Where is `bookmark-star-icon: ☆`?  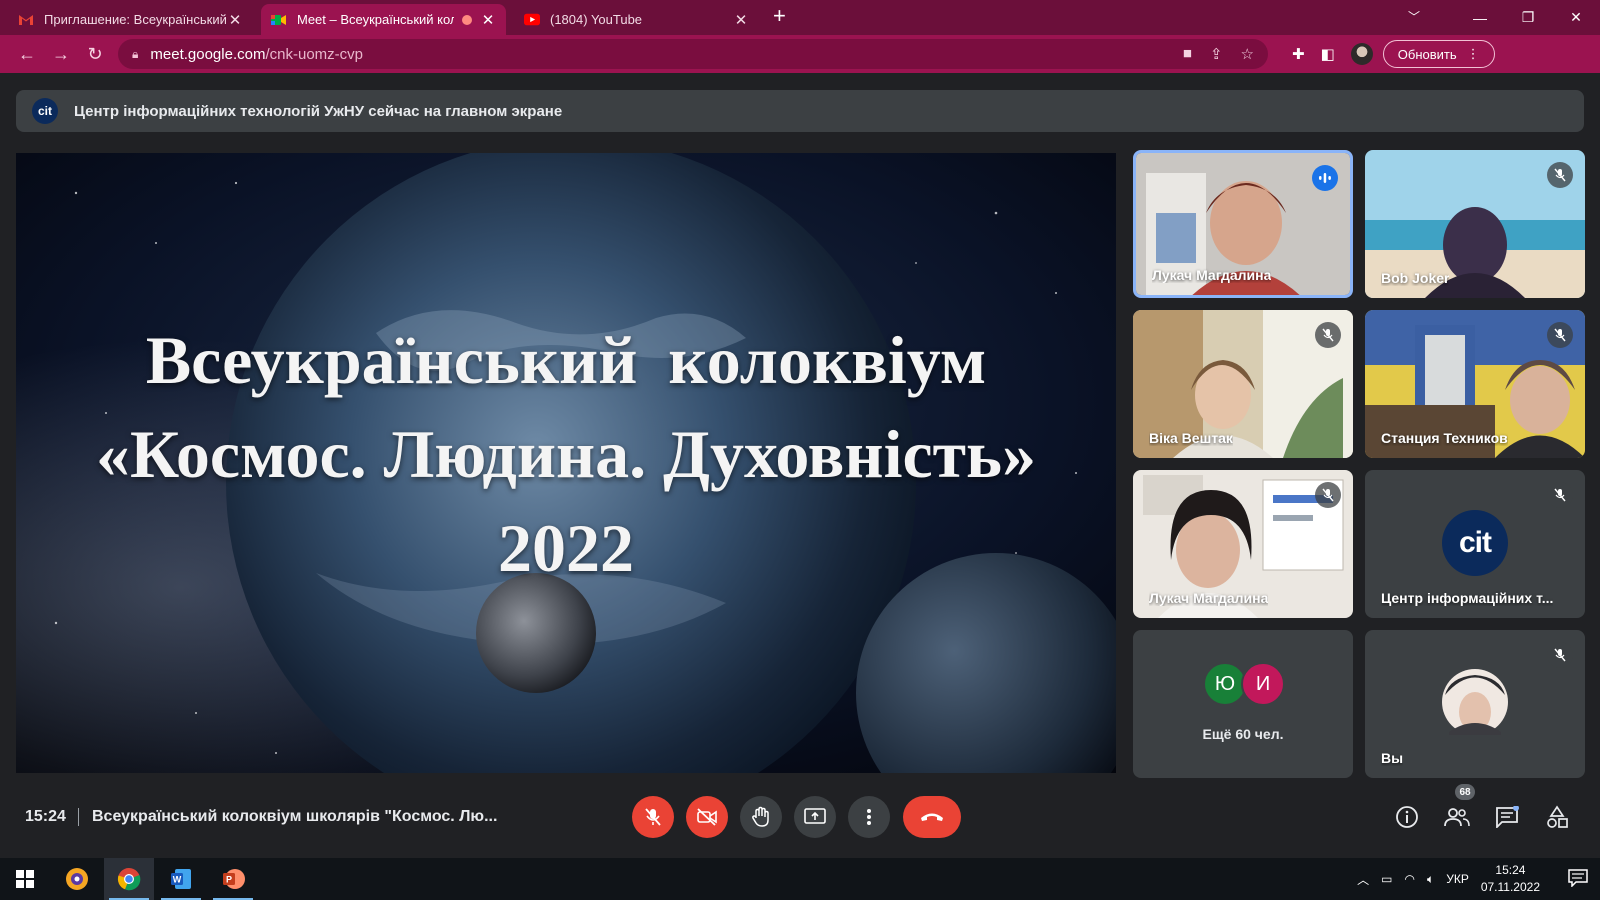 bookmark-star-icon: ☆ is located at coordinates (1247, 54).